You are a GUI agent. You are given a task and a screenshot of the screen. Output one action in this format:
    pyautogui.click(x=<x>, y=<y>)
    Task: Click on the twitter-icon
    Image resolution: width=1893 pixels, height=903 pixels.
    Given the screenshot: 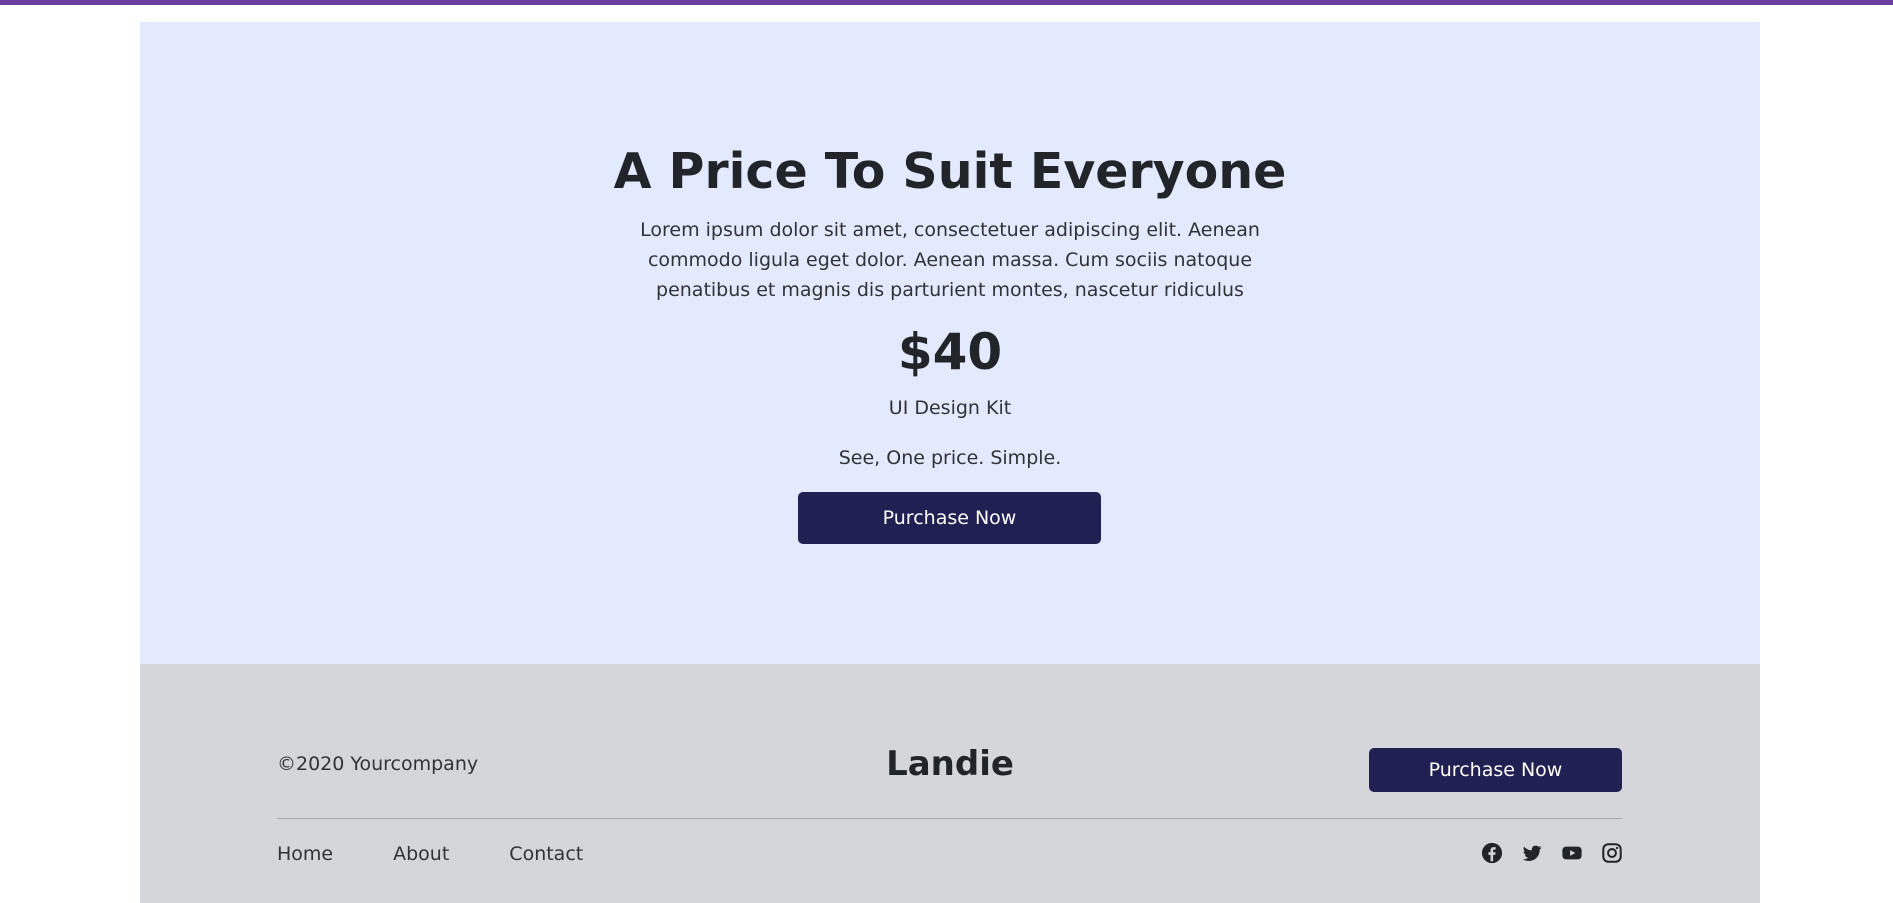 What is the action you would take?
    pyautogui.click(x=1532, y=853)
    